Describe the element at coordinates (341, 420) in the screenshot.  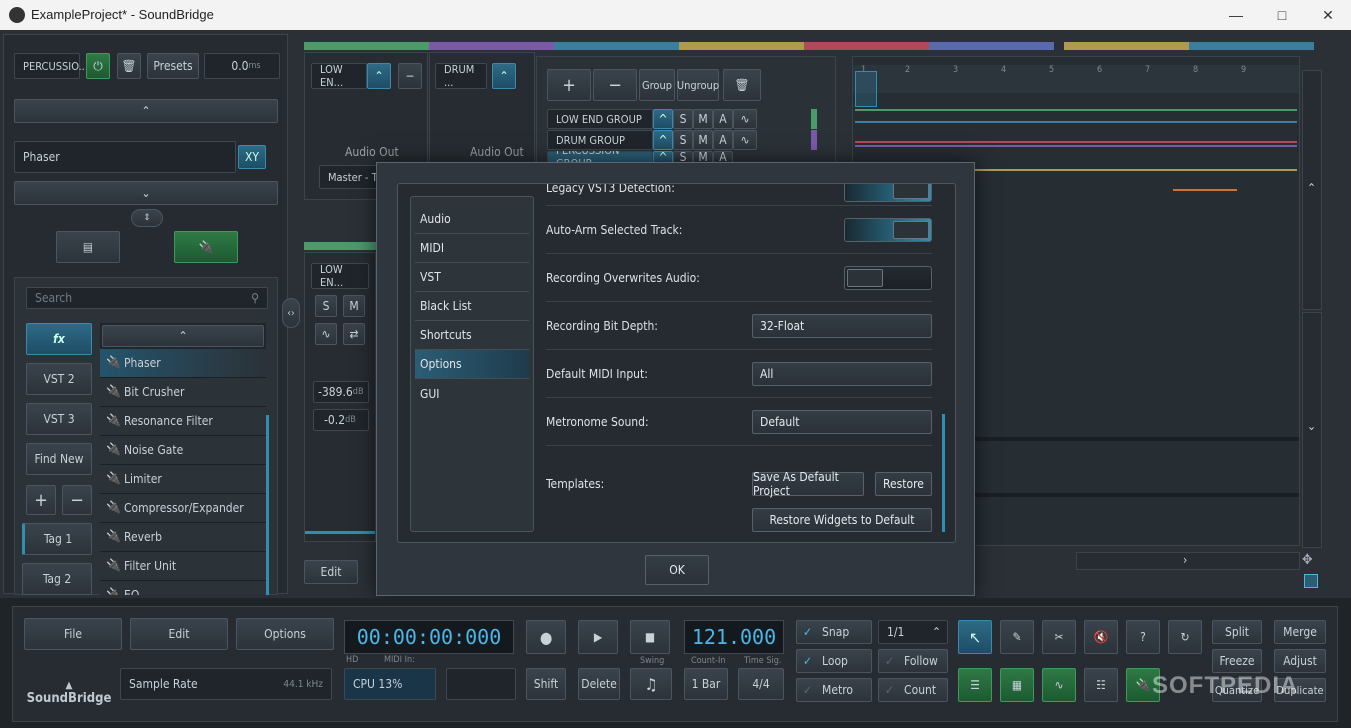
I see `pan-value: -0.2 dB` at that location.